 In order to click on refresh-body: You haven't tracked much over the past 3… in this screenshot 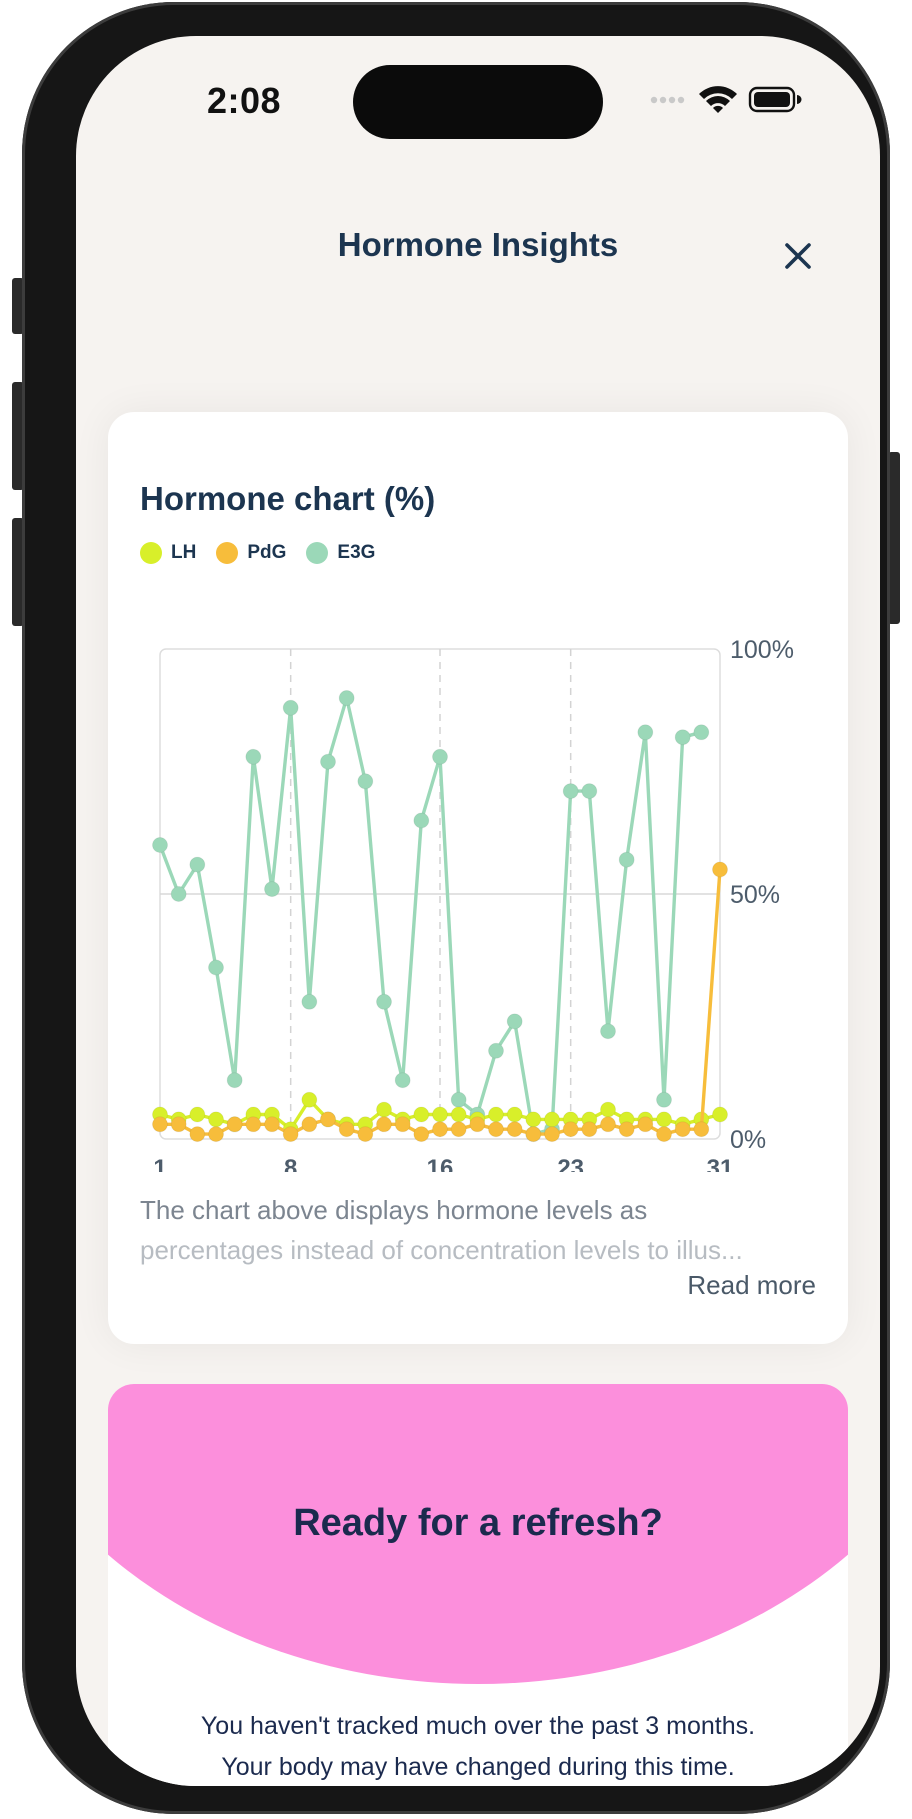, I will do `click(478, 1746)`.